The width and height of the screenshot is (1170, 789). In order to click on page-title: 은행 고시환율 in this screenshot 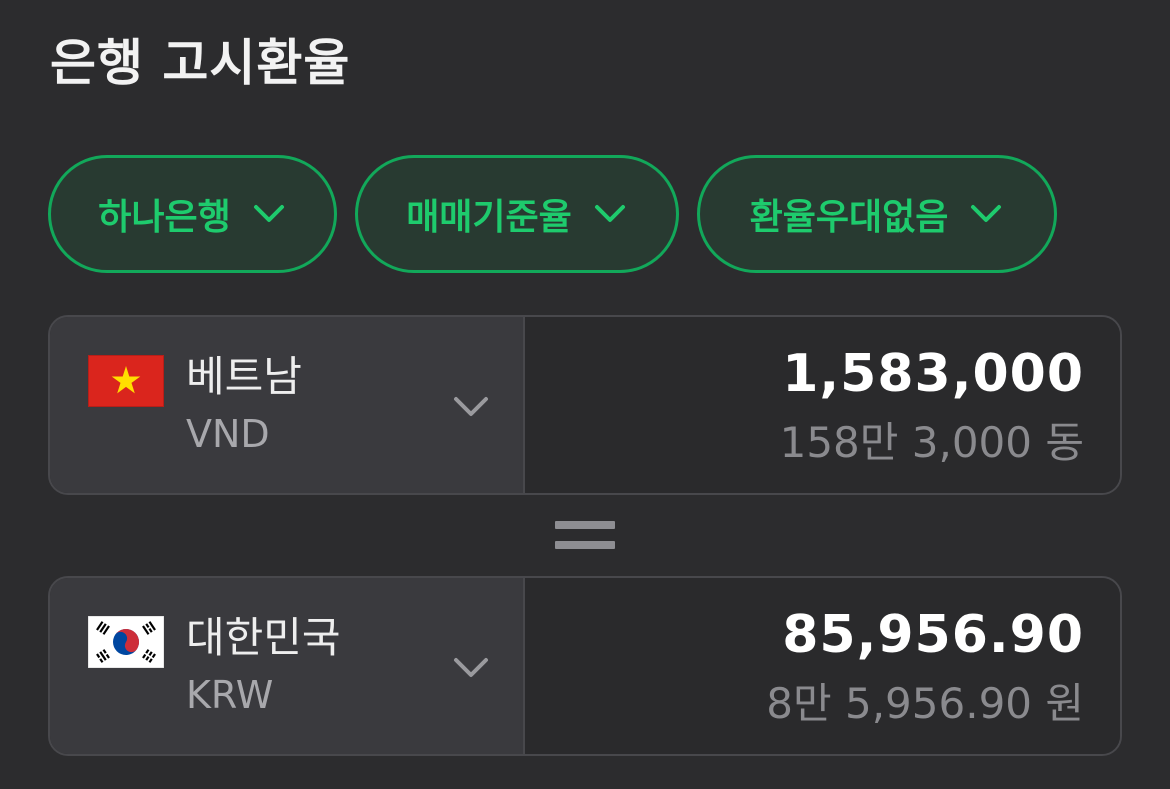, I will do `click(200, 63)`.